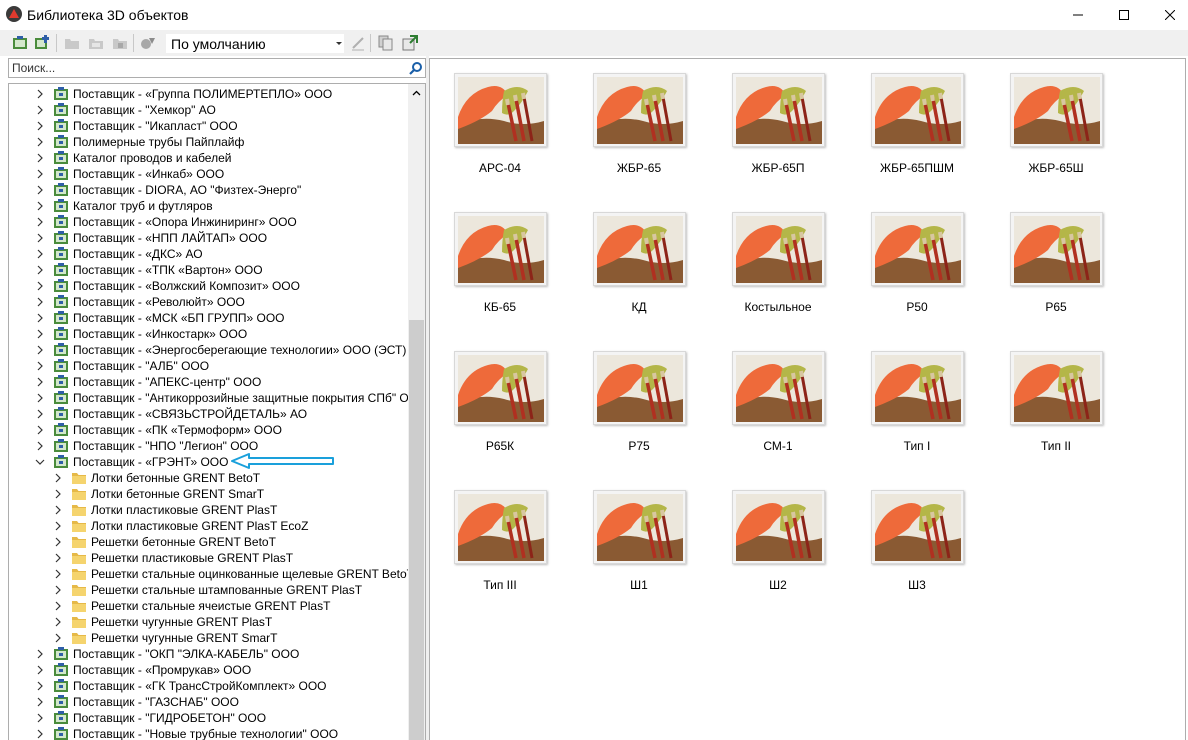 The image size is (1188, 740). I want to click on tree-node: Поставщик - «Промрукав» ООО, so click(209, 670).